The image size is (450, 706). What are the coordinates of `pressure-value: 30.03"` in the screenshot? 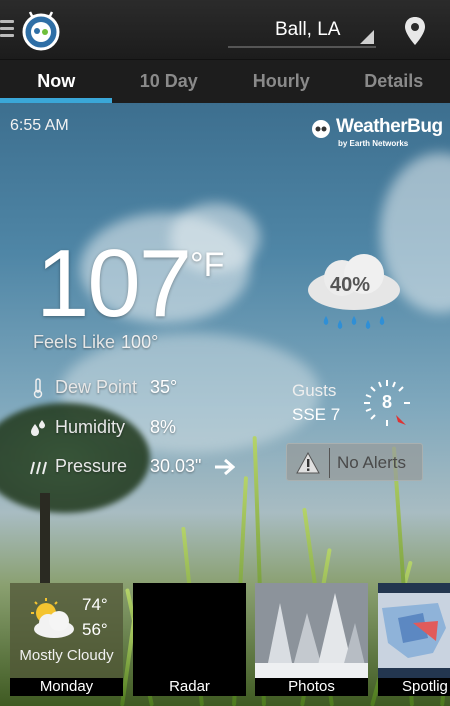 It's located at (176, 466).